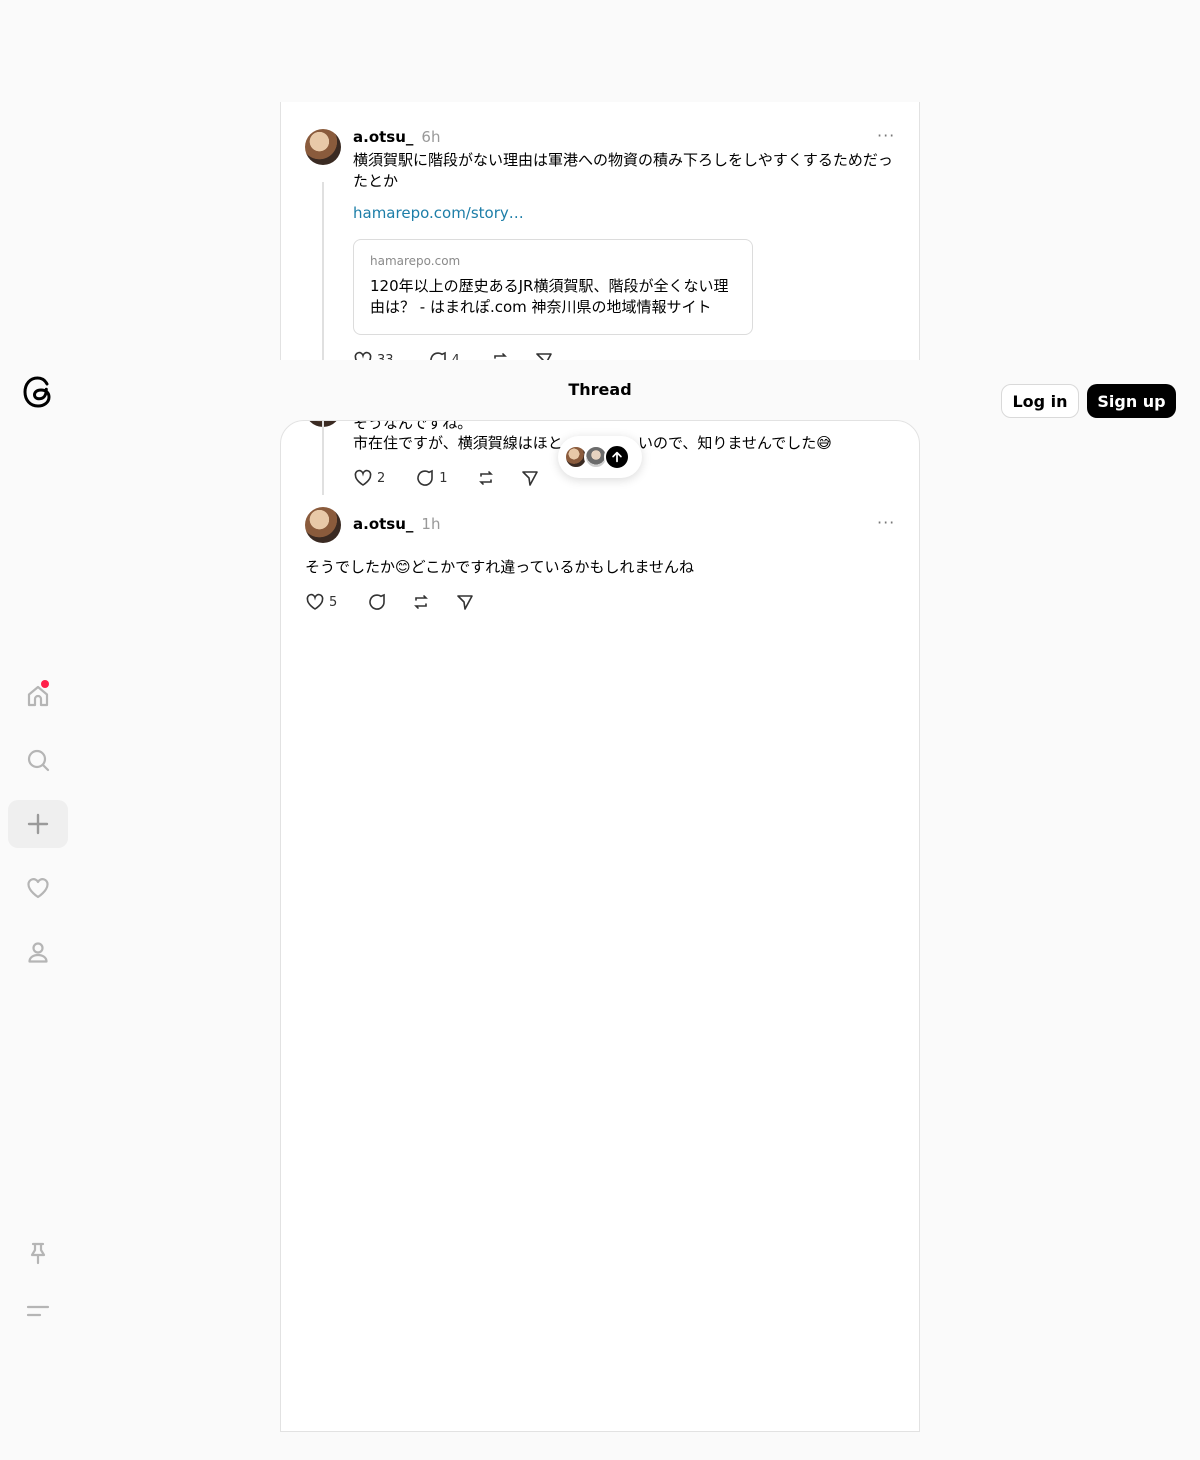 The image size is (1200, 1460). Describe the element at coordinates (1131, 401) in the screenshot. I see `signup-button: Sign up` at that location.